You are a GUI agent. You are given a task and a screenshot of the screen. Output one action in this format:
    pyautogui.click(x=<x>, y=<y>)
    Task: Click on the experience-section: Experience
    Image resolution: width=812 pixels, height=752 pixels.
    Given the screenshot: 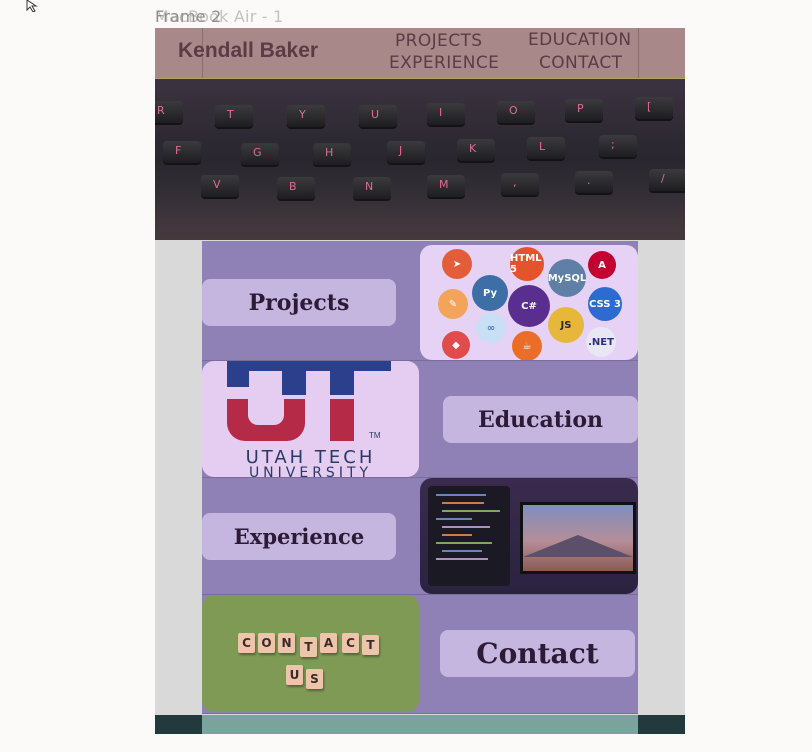 What is the action you would take?
    pyautogui.click(x=420, y=536)
    